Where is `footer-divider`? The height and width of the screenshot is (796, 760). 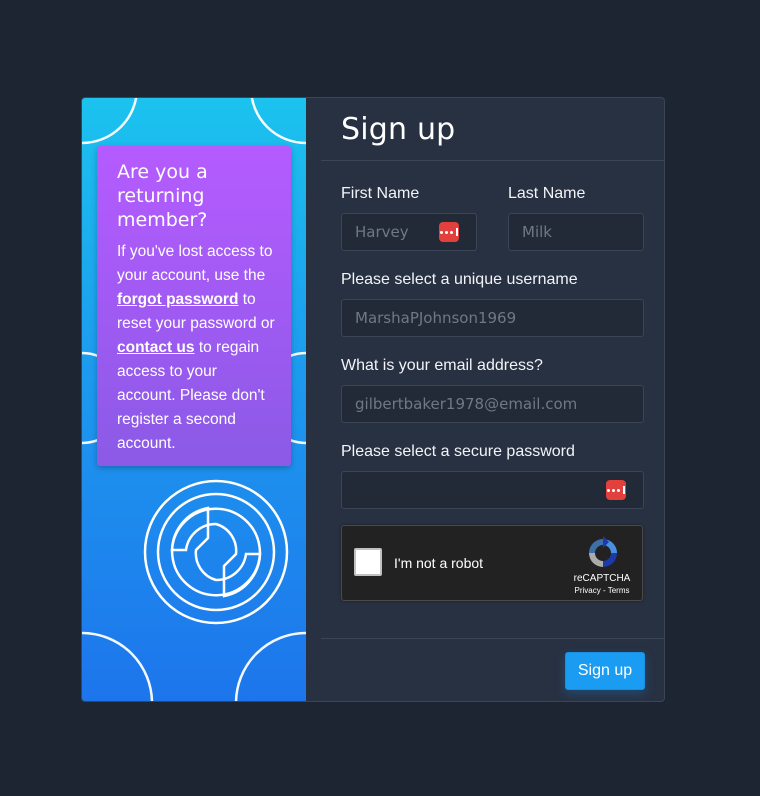
footer-divider is located at coordinates (492, 638).